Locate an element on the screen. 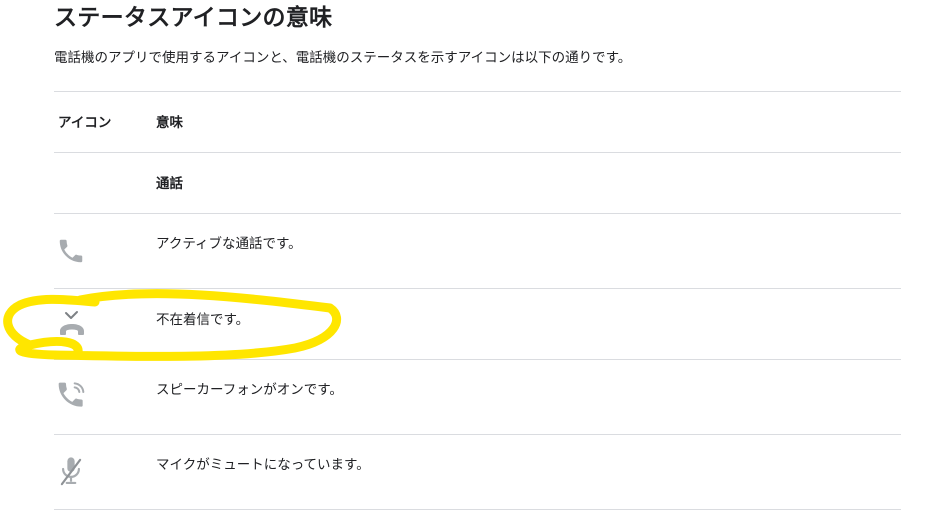 The width and height of the screenshot is (926, 515). phone-icon is located at coordinates (101, 251).